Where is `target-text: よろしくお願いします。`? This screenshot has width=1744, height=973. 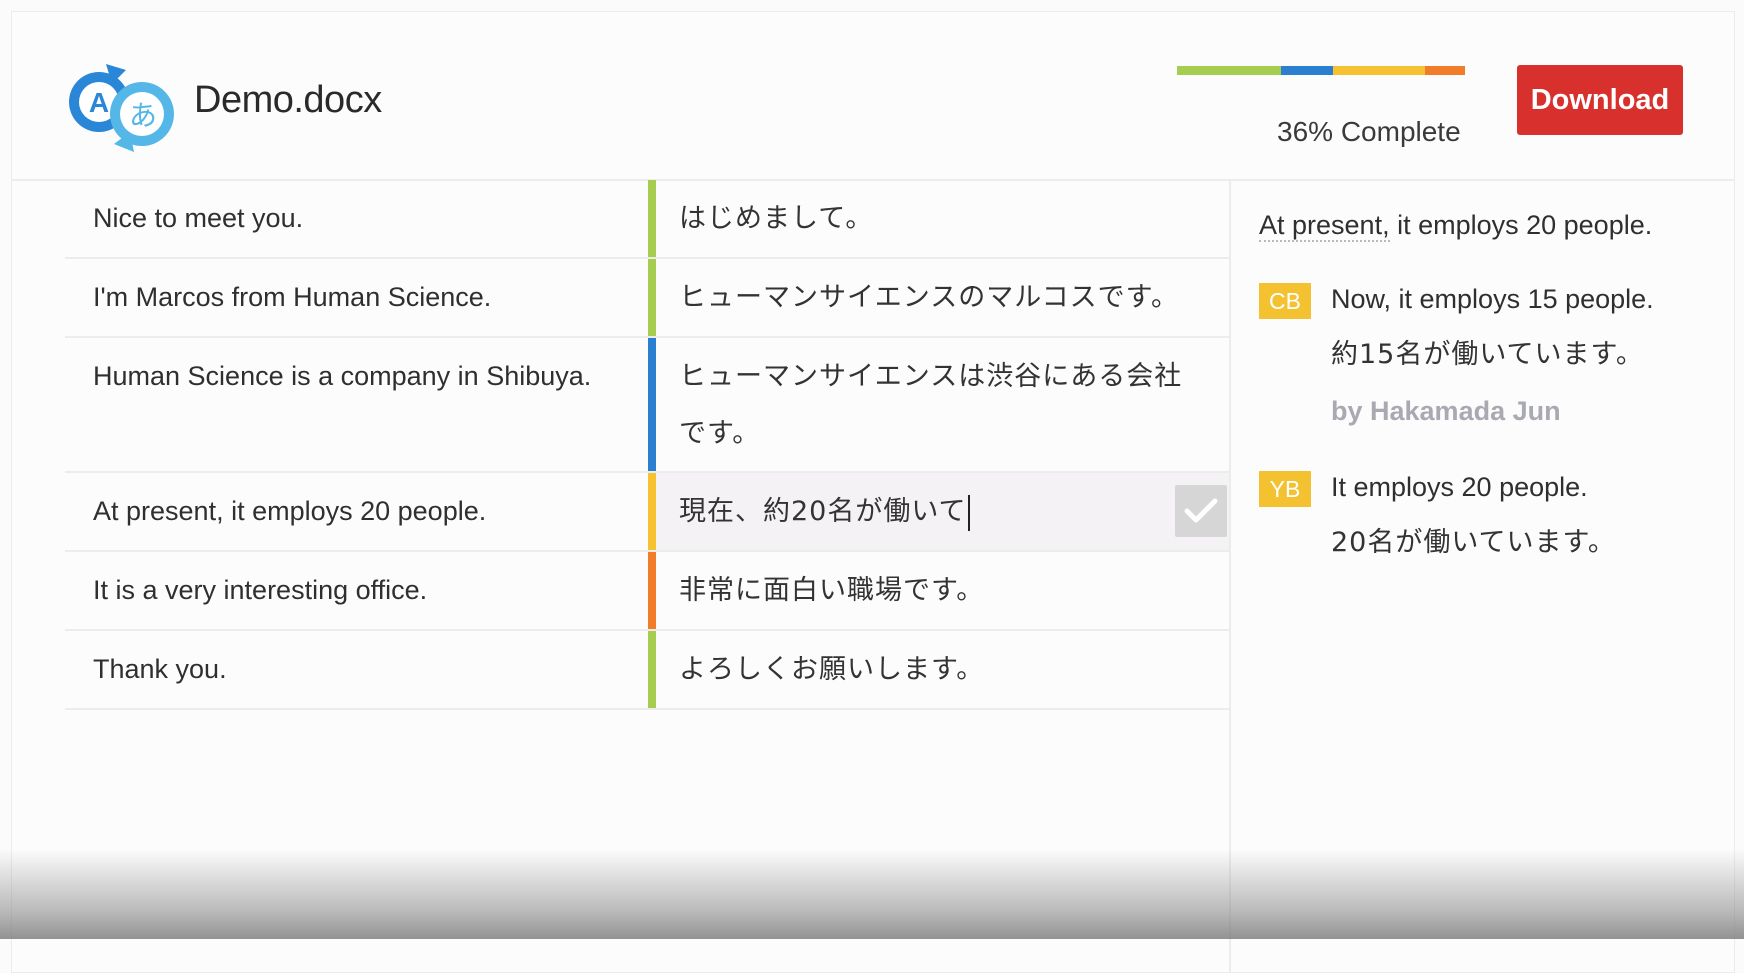
target-text: よろしくお願いします。 is located at coordinates (939, 664).